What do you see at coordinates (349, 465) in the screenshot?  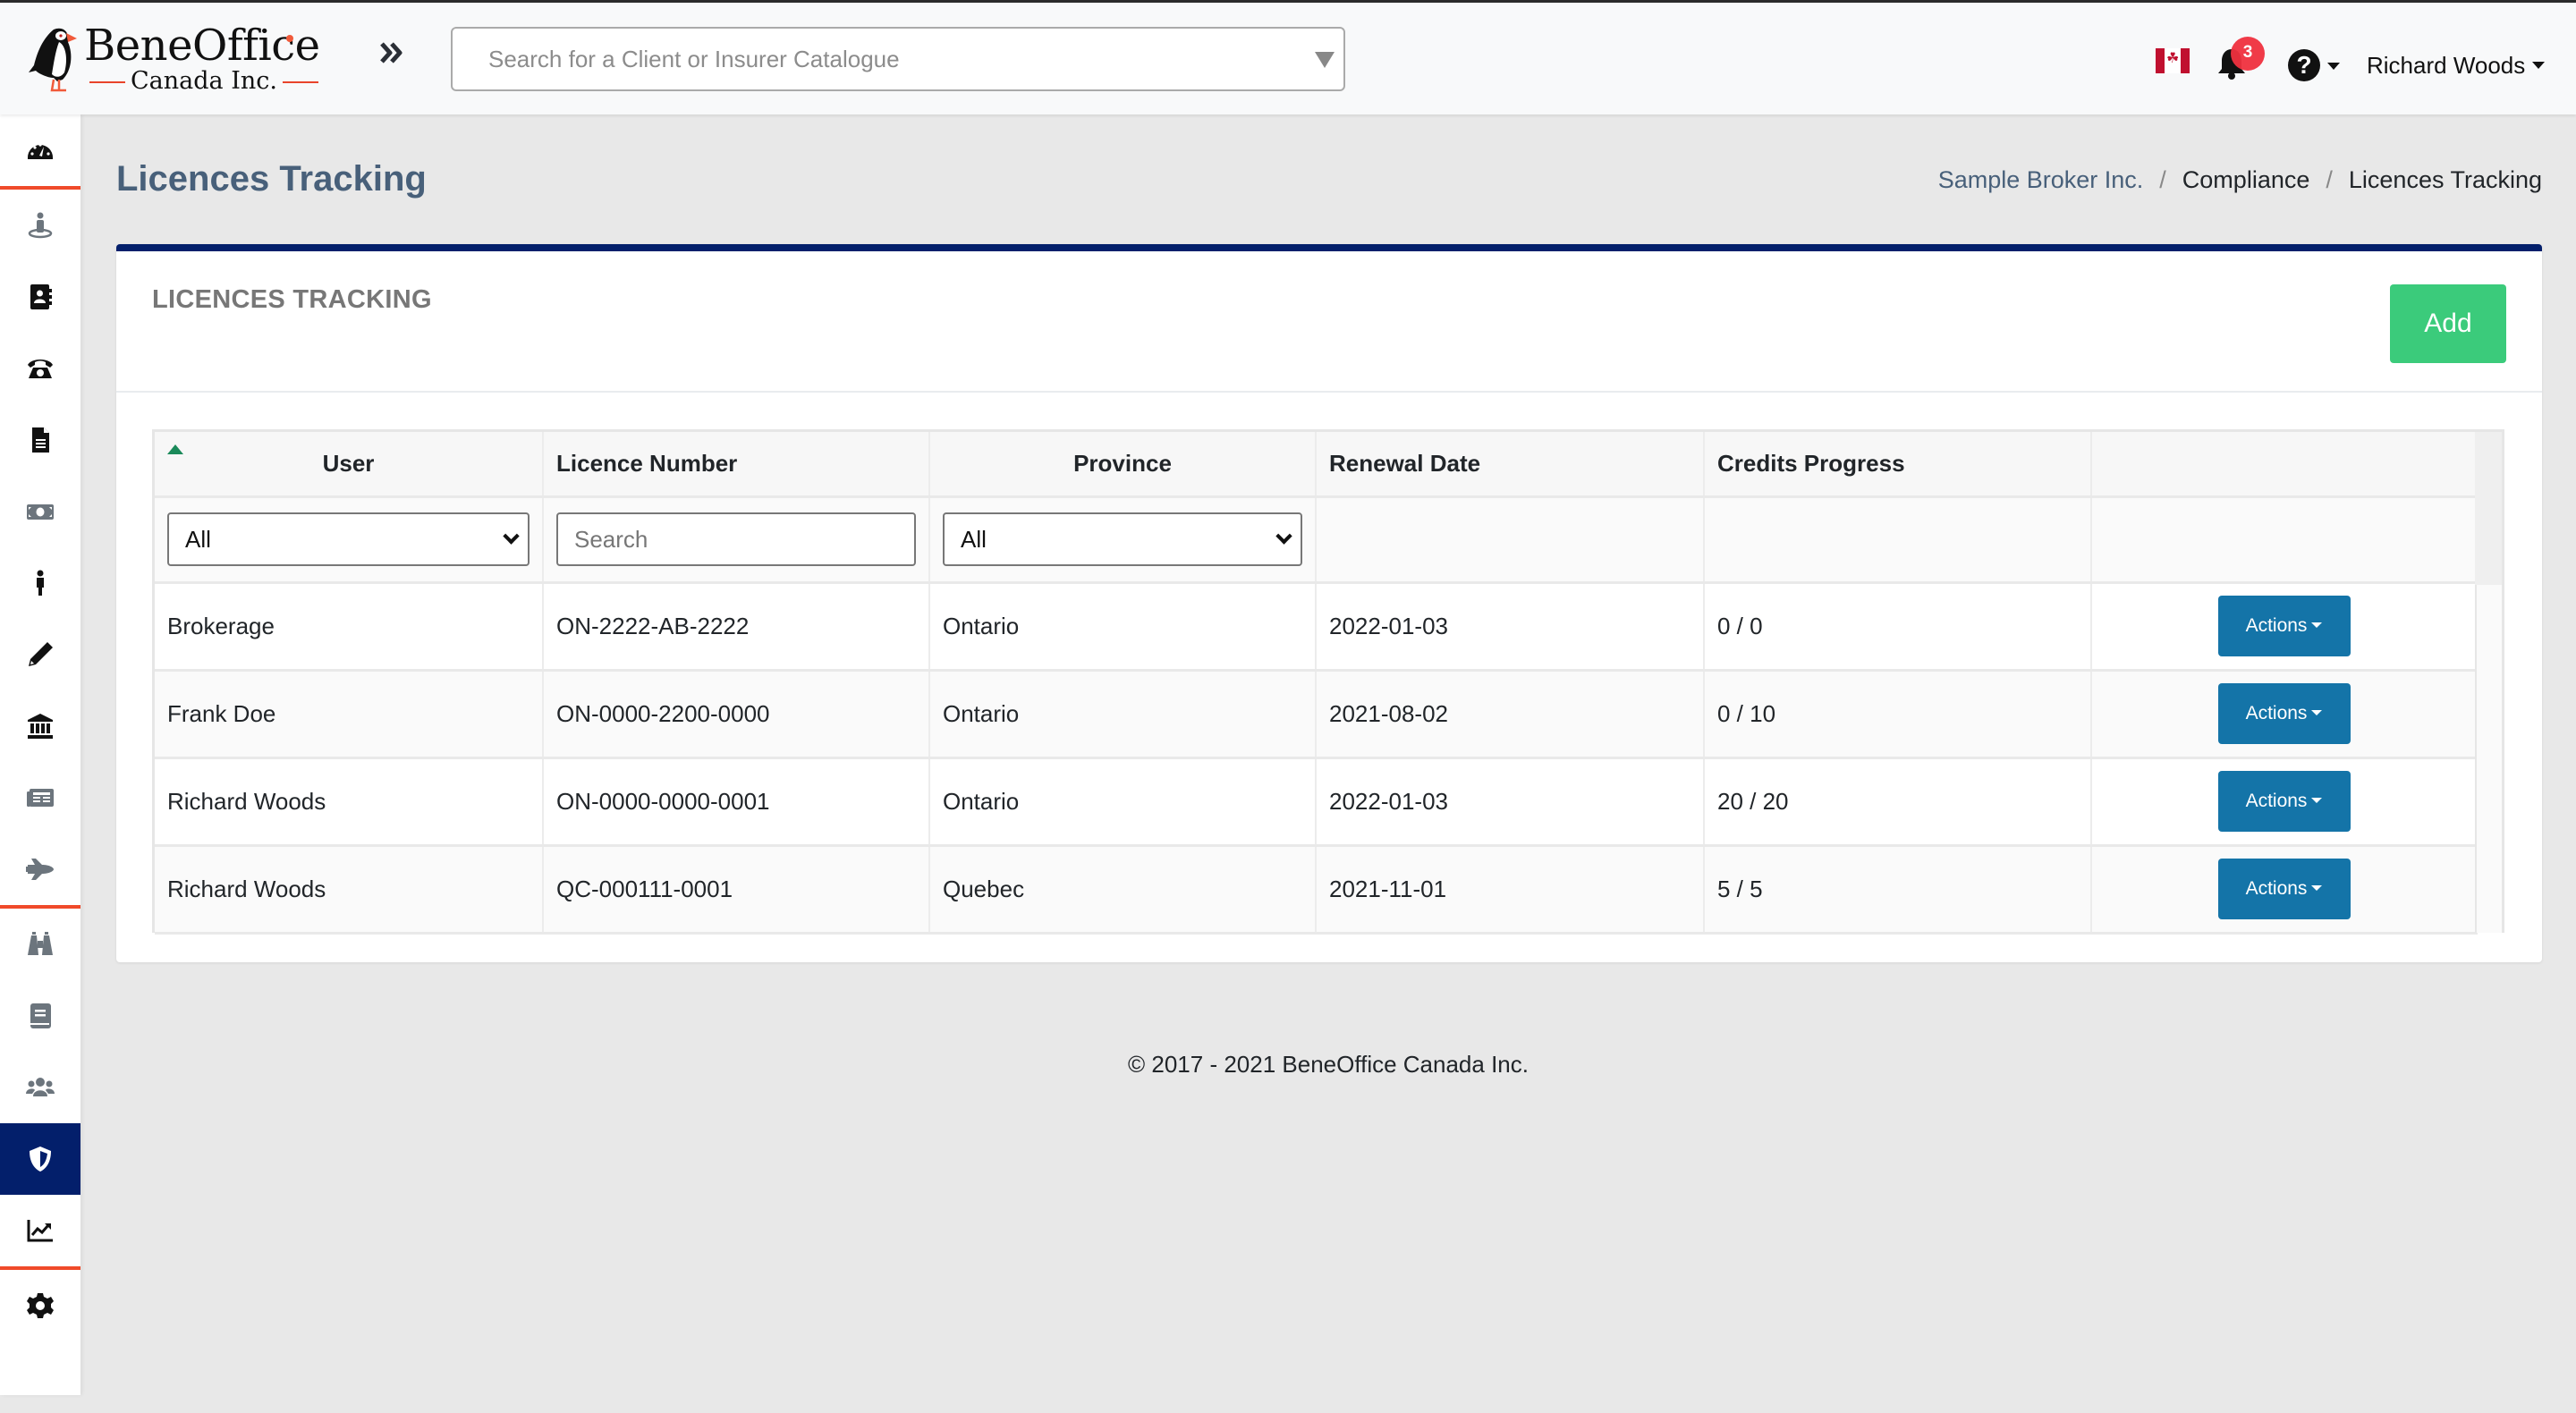 I see `column-header-user: User` at bounding box center [349, 465].